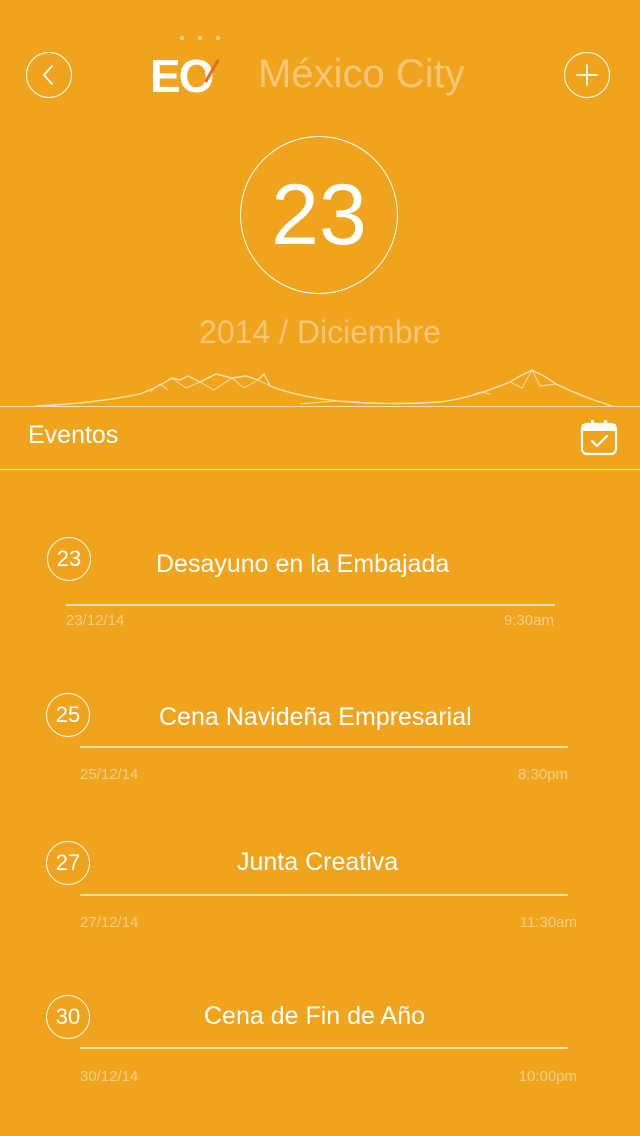 Image resolution: width=640 pixels, height=1136 pixels. Describe the element at coordinates (109, 922) in the screenshot. I see `event-date: 27/12/14` at that location.